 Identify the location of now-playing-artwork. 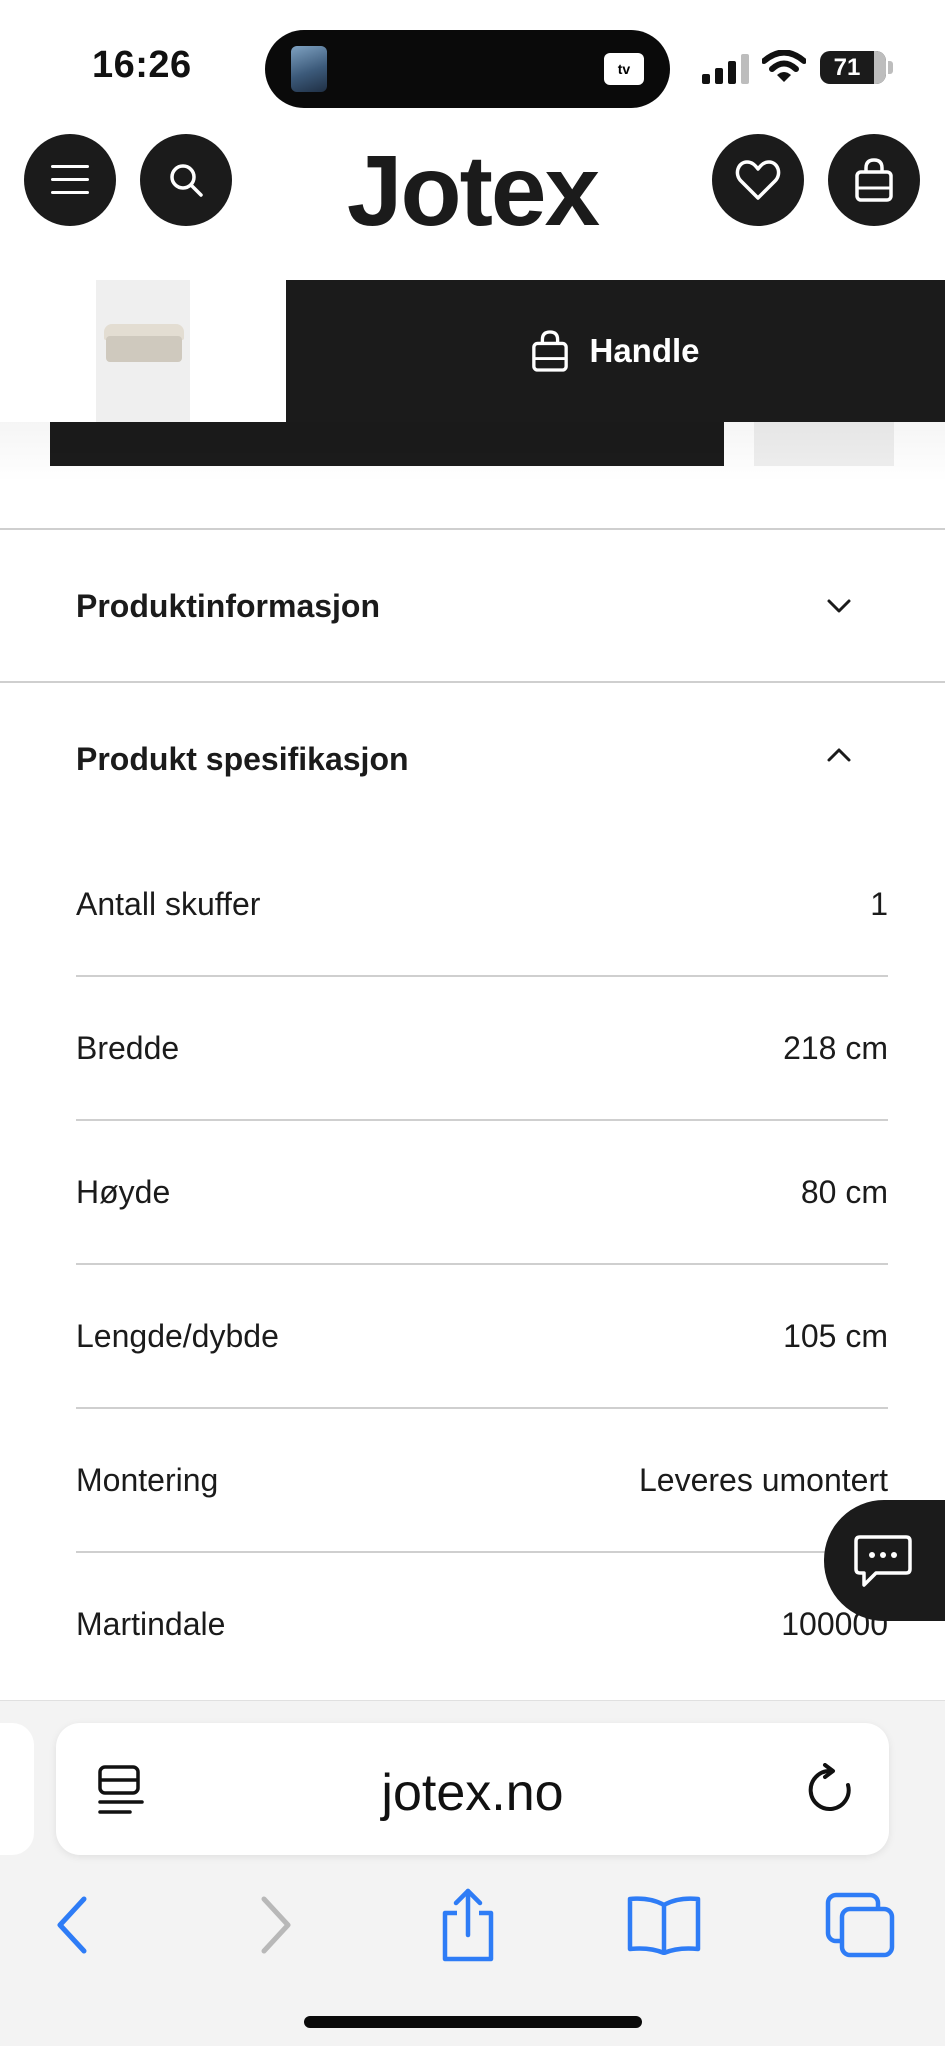
(309, 69).